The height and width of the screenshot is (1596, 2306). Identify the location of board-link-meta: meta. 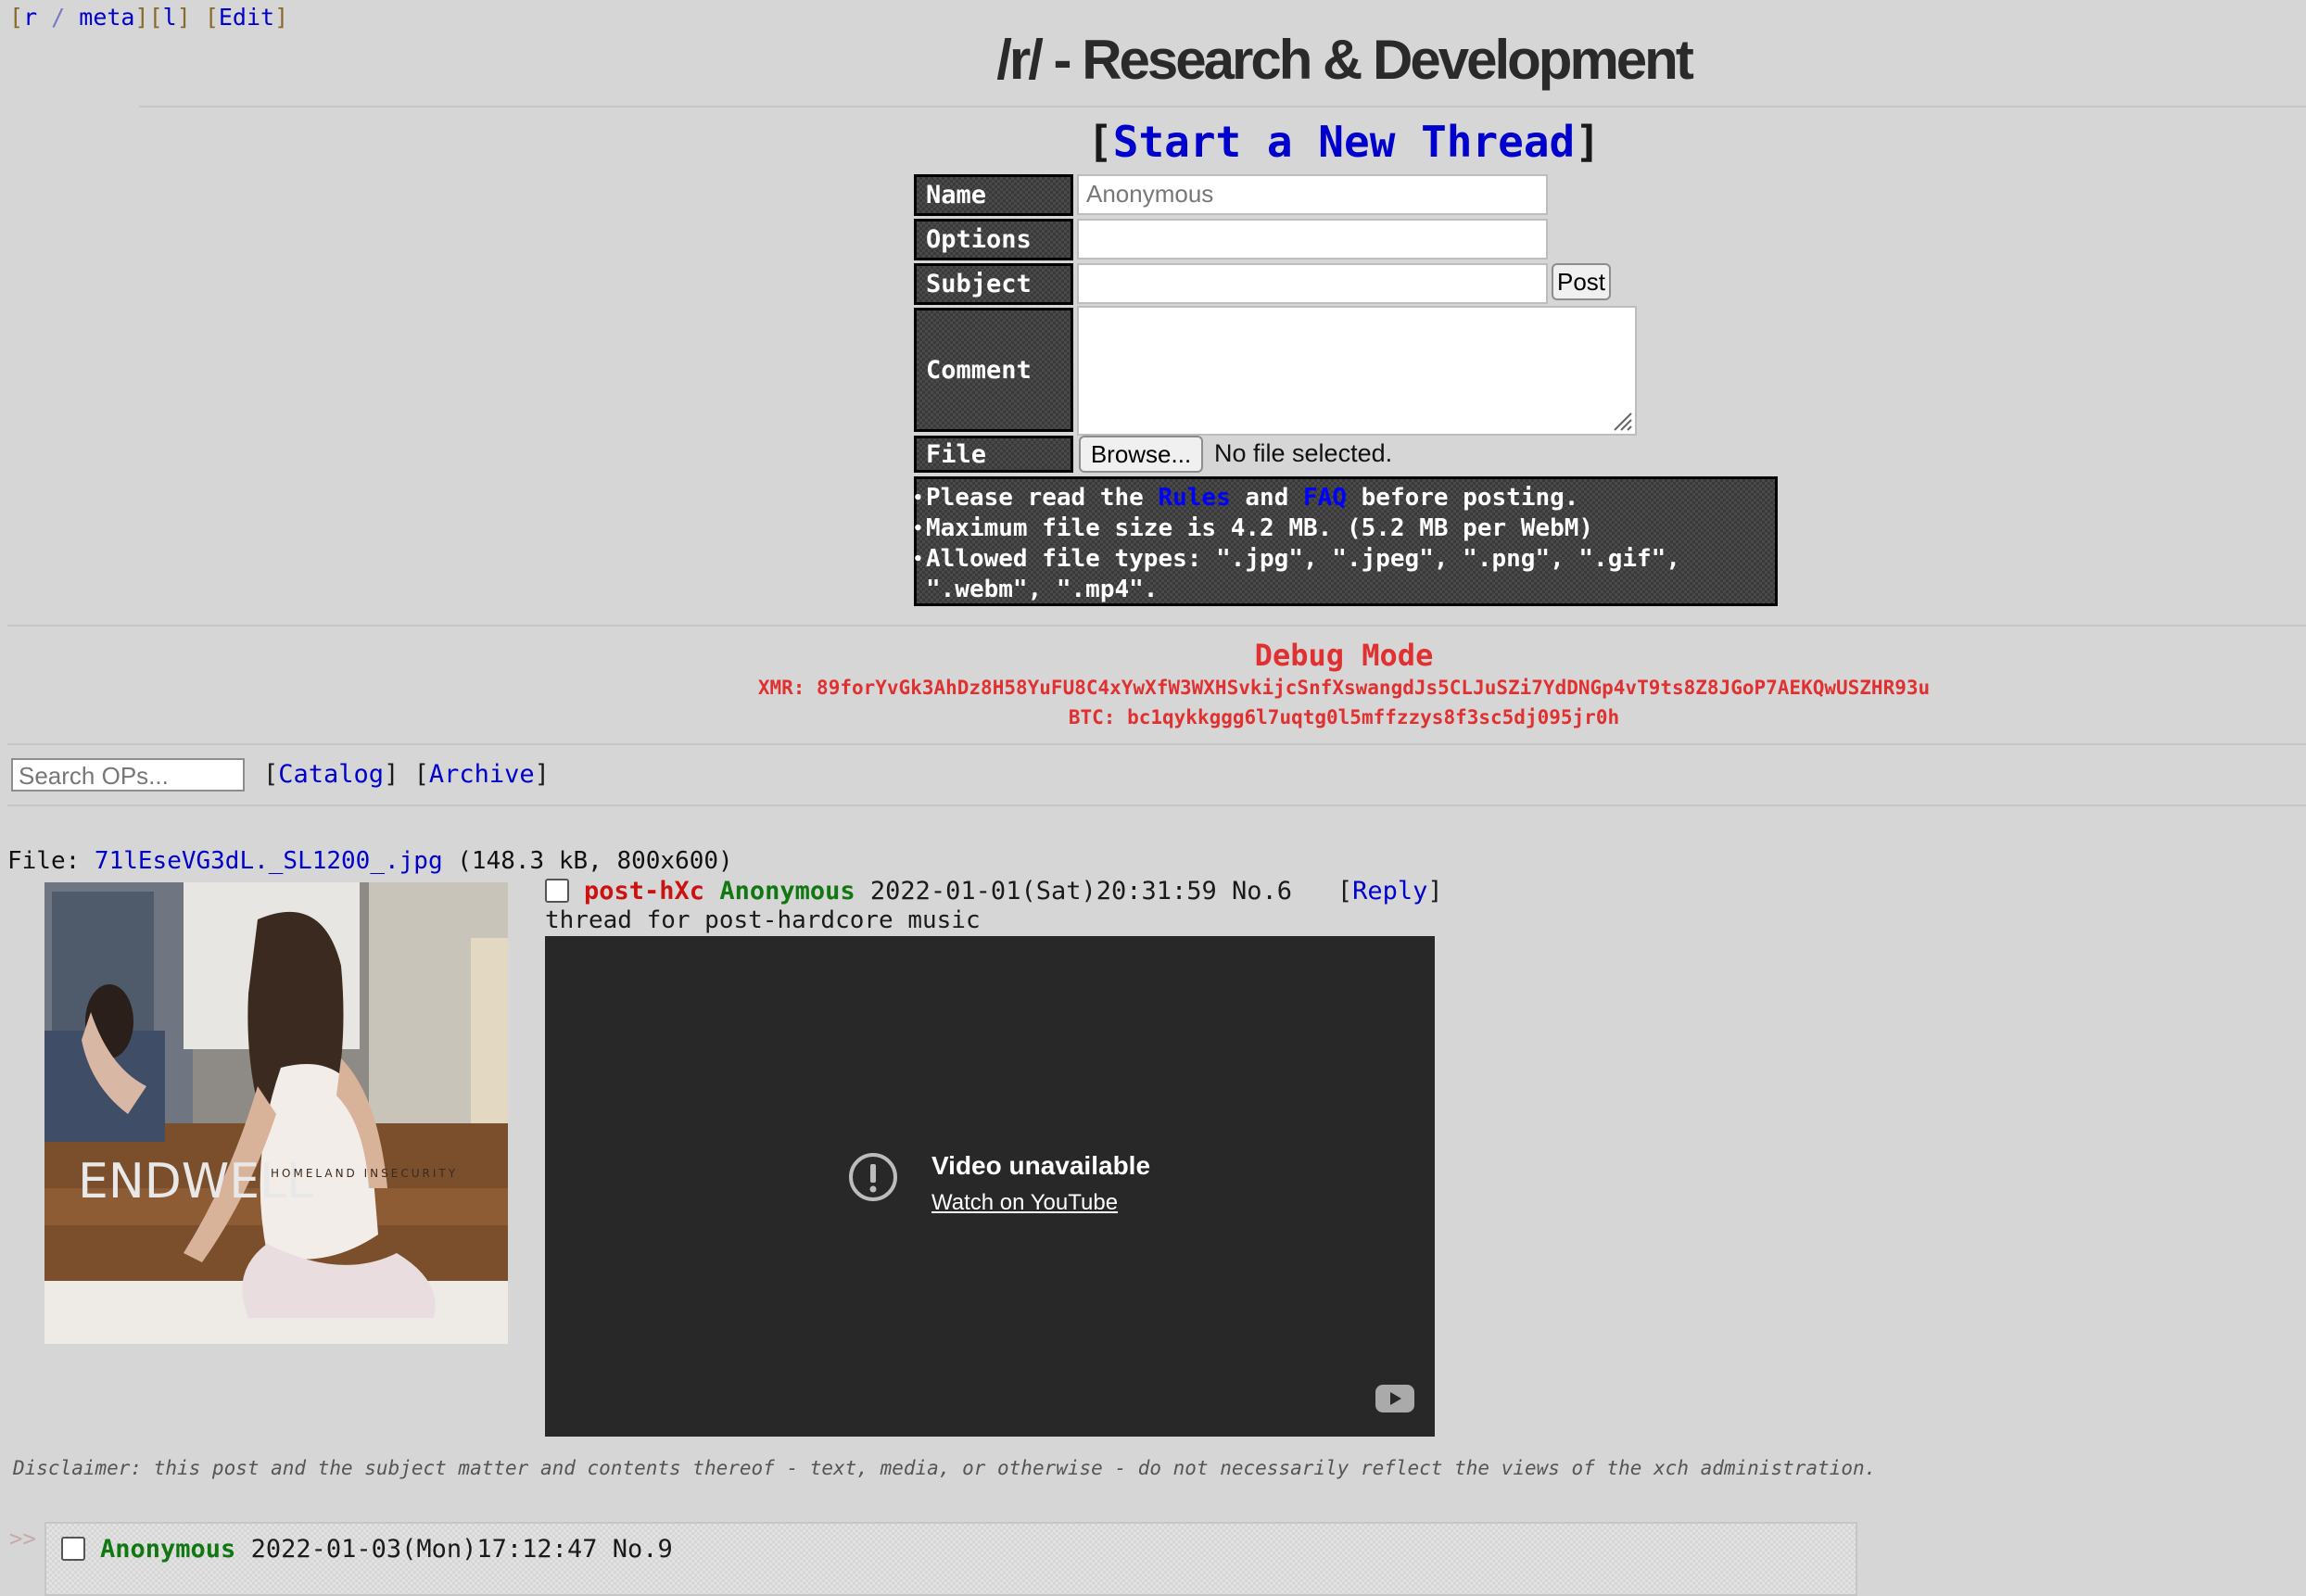
(106, 17).